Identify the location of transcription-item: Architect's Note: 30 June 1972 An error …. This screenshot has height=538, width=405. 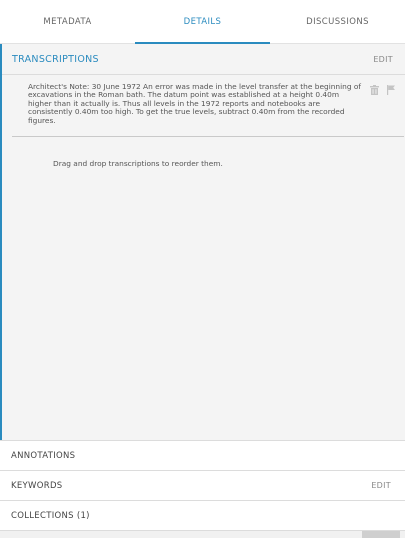
(208, 106).